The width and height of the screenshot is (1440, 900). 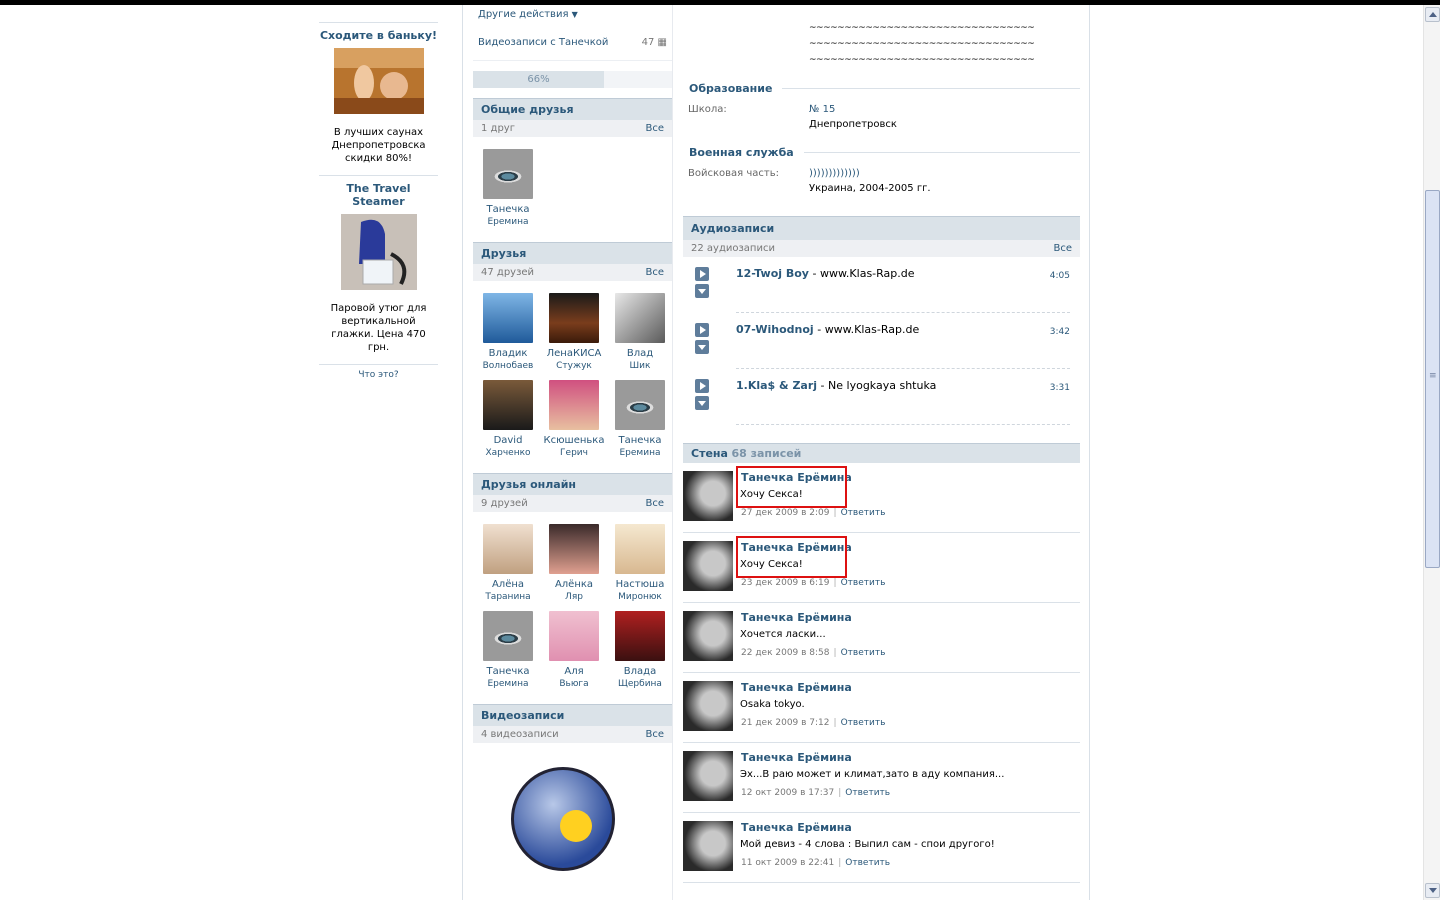 What do you see at coordinates (378, 195) in the screenshot?
I see `ad-title: The Travel Steamer` at bounding box center [378, 195].